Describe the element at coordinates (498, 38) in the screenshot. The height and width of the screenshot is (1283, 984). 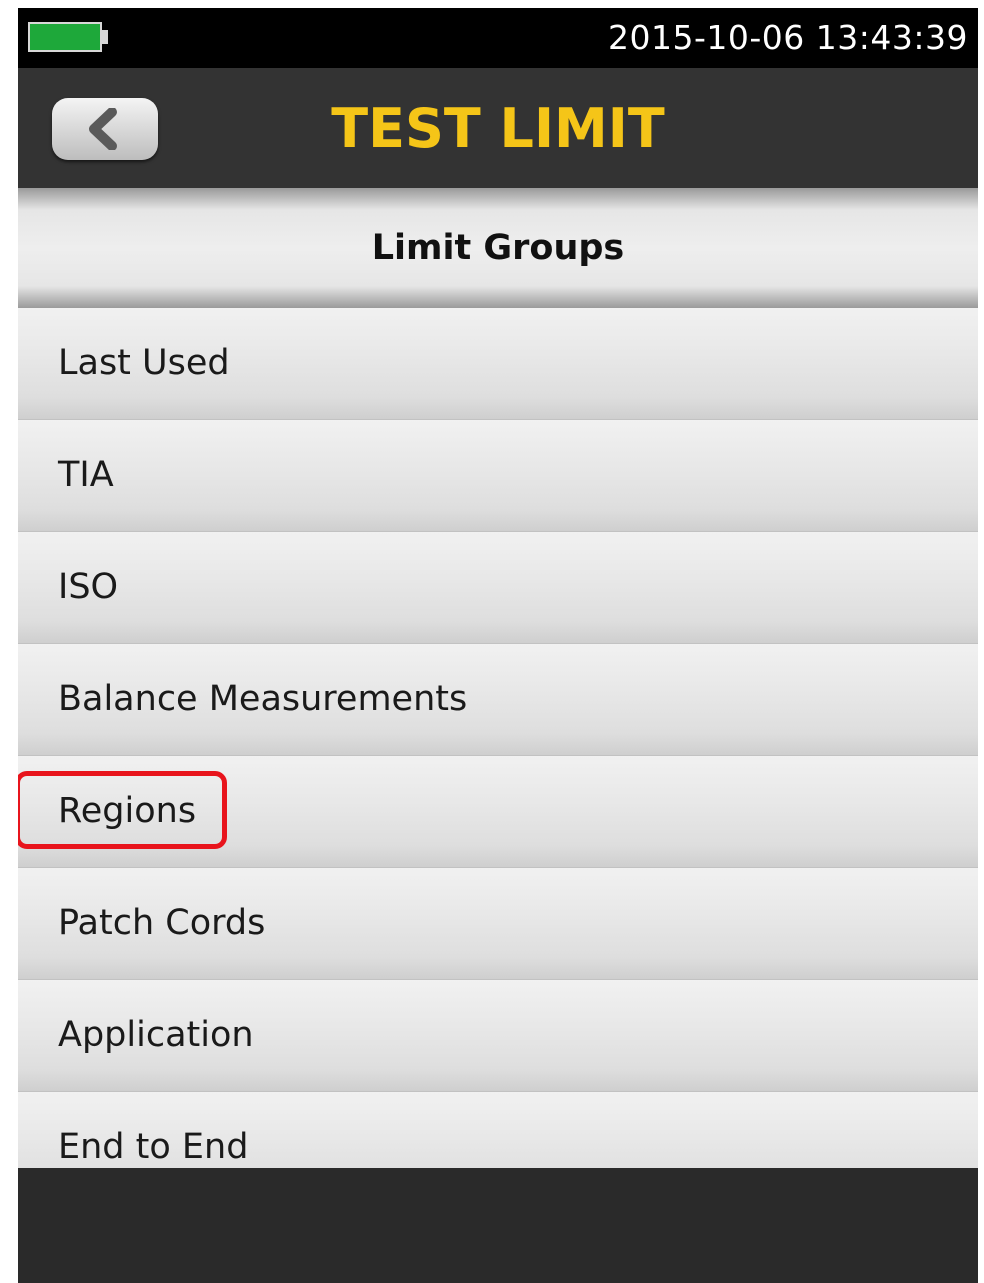
I see `status-bar: 2015-10-06 13:43:39` at that location.